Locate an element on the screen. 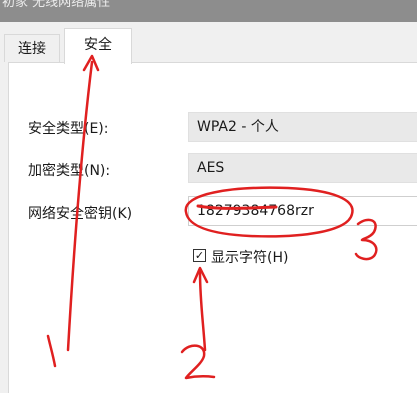  security-type-select: WPA2 - 个人 is located at coordinates (302, 127).